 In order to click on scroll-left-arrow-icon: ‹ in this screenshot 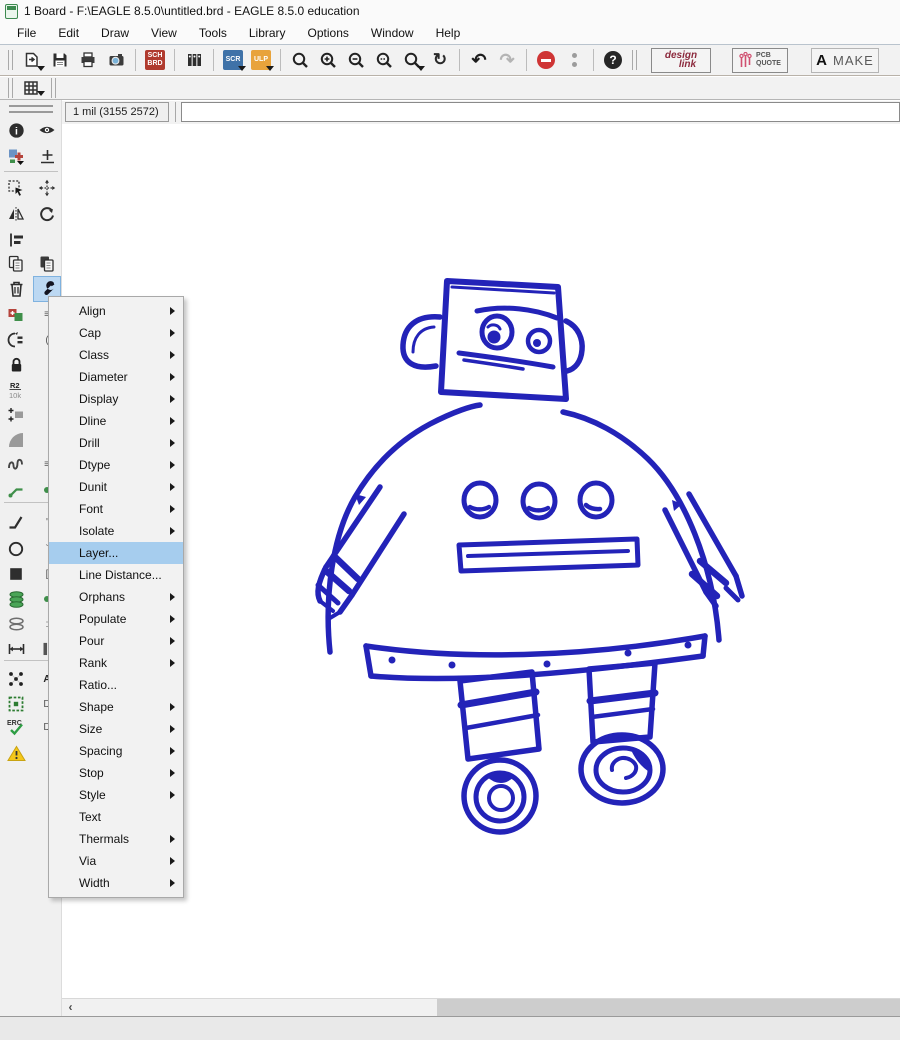, I will do `click(70, 1008)`.